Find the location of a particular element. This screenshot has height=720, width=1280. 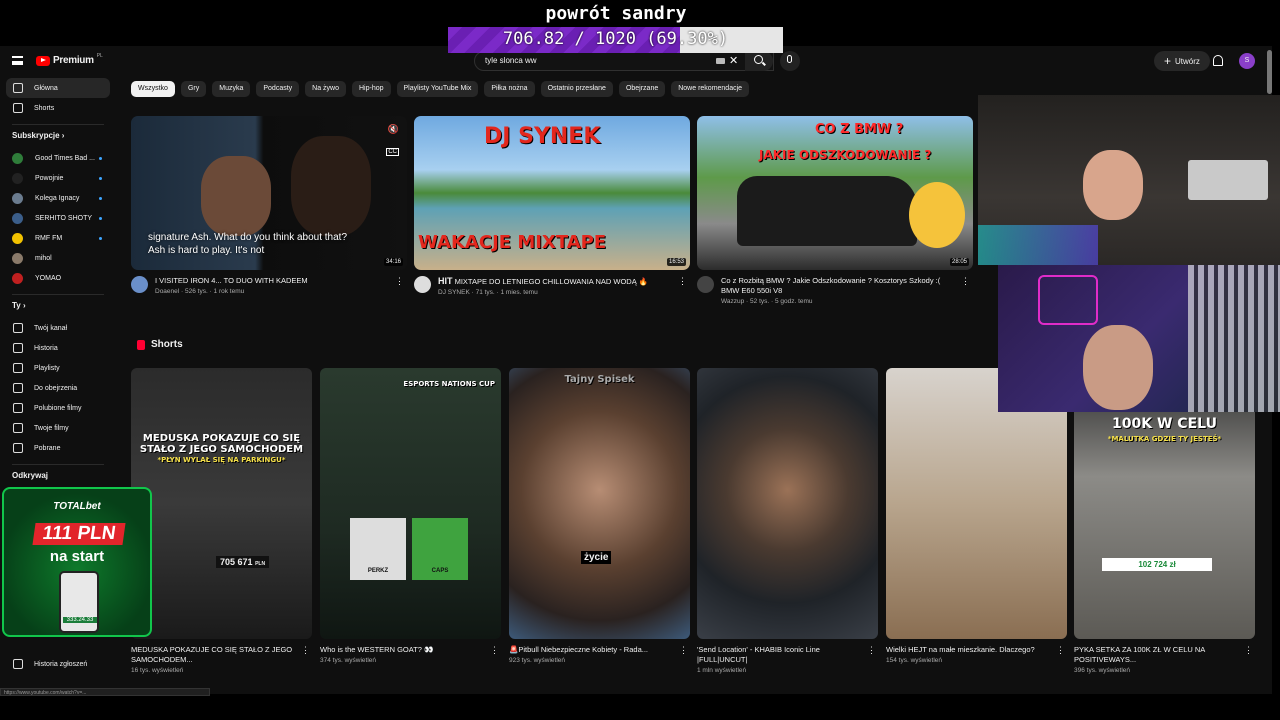

voice-search-button is located at coordinates (790, 61).